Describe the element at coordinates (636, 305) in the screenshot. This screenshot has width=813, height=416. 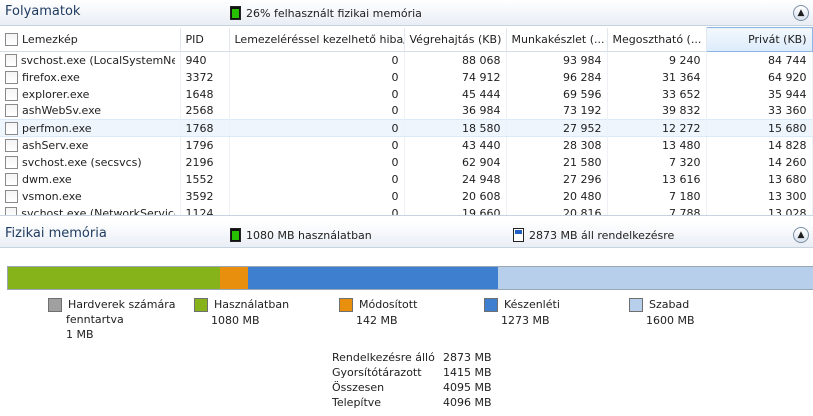
I see `legend-free-swatch` at that location.